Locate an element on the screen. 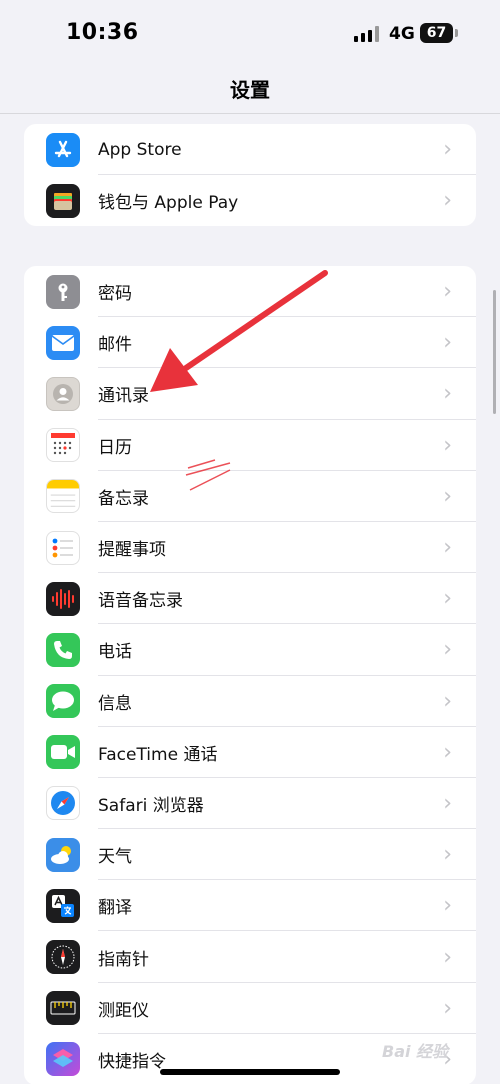  settings-row-mail: 邮件 › is located at coordinates (250, 343).